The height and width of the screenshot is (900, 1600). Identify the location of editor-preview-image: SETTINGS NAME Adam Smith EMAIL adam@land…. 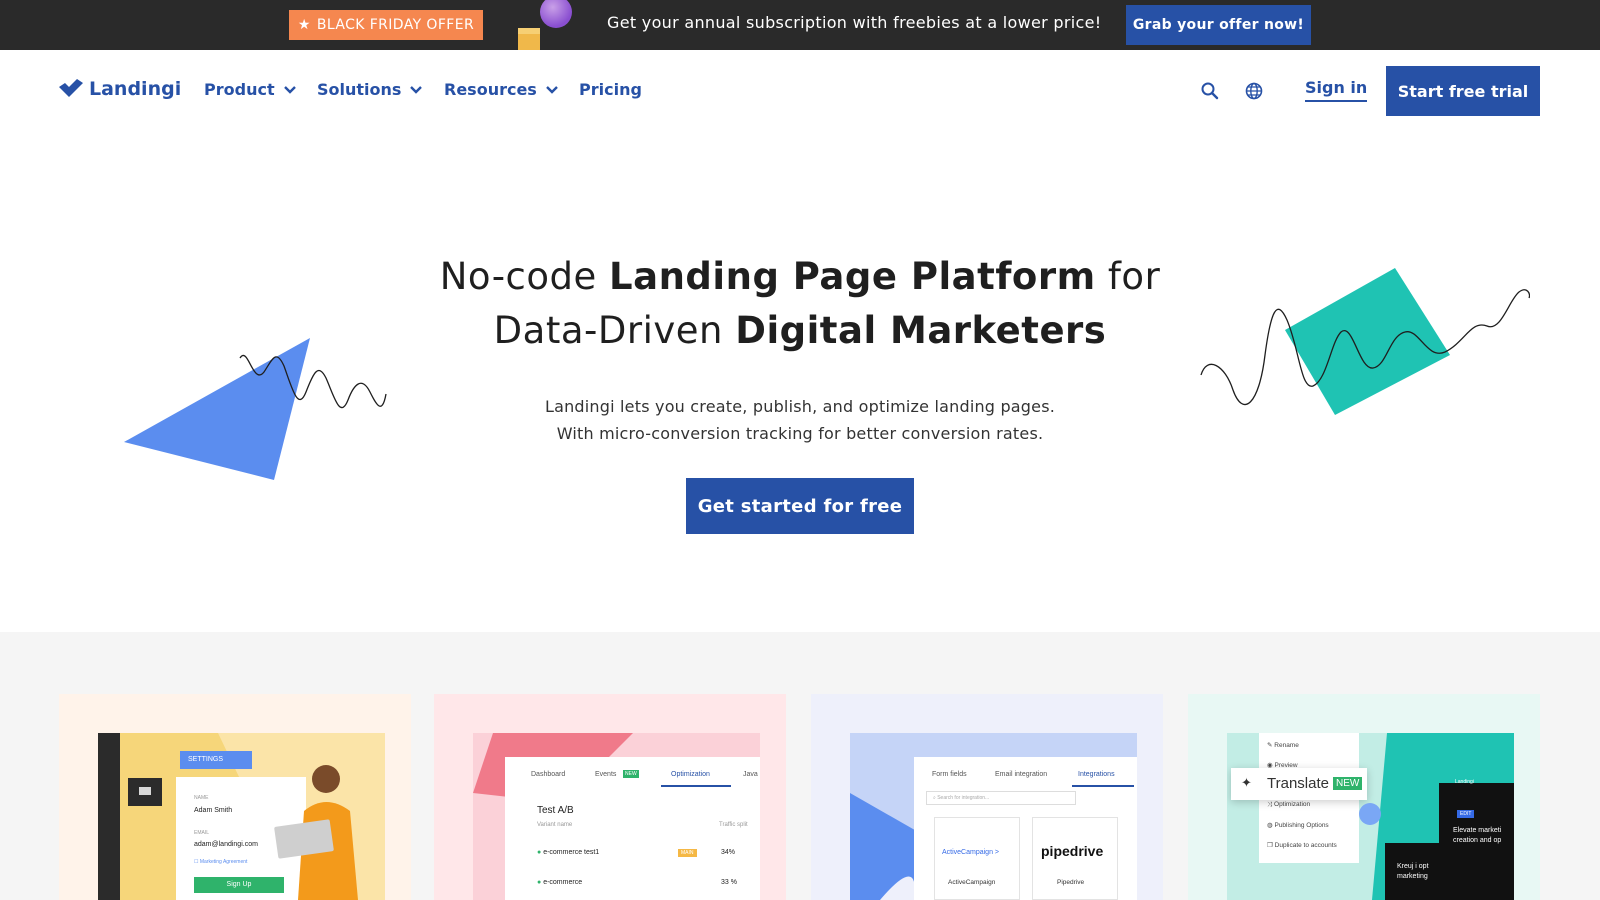
(241, 816).